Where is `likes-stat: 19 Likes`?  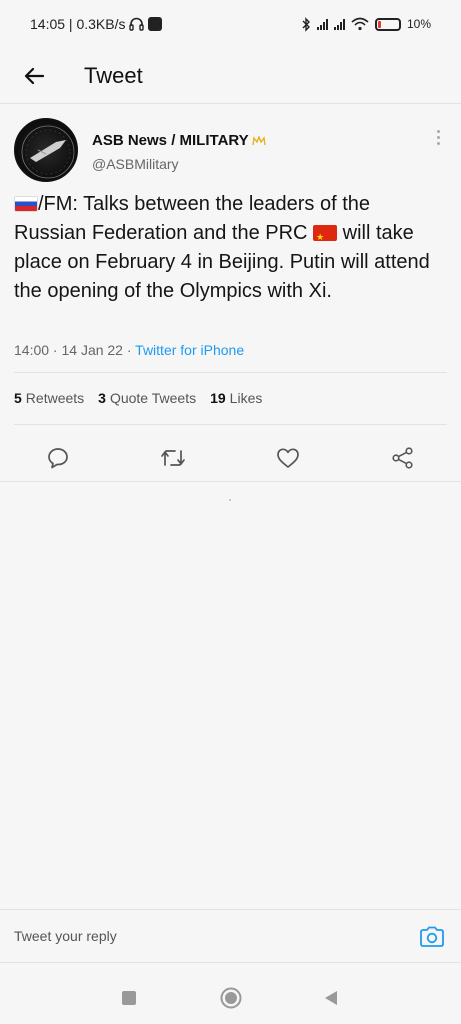 likes-stat: 19 Likes is located at coordinates (236, 398).